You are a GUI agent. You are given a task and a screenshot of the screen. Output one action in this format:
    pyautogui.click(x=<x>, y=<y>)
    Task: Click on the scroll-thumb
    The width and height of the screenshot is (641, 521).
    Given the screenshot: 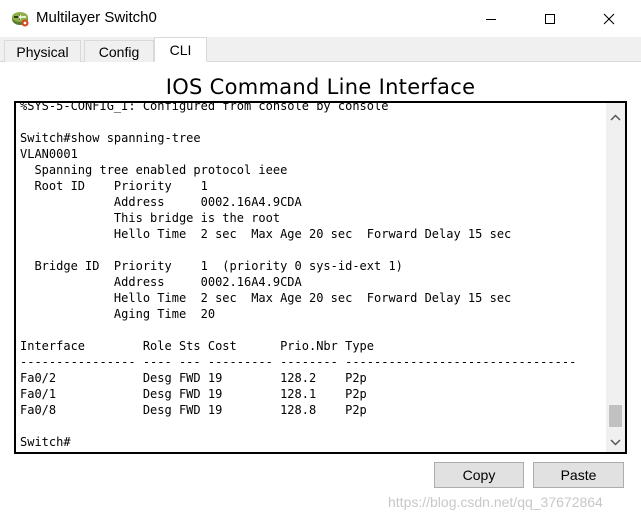 What is the action you would take?
    pyautogui.click(x=615, y=416)
    